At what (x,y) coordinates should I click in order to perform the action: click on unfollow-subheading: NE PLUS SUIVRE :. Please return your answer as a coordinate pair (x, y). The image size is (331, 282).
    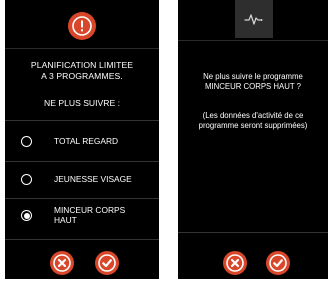
    Looking at the image, I should click on (82, 103).